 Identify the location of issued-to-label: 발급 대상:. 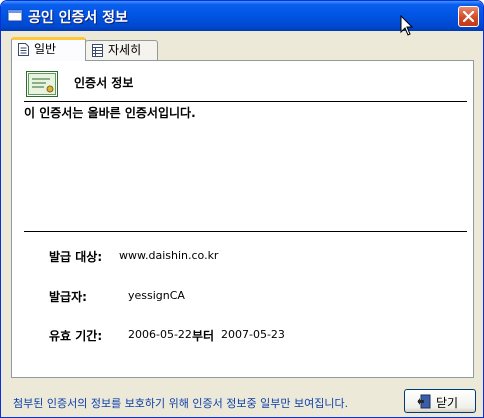
(76, 257).